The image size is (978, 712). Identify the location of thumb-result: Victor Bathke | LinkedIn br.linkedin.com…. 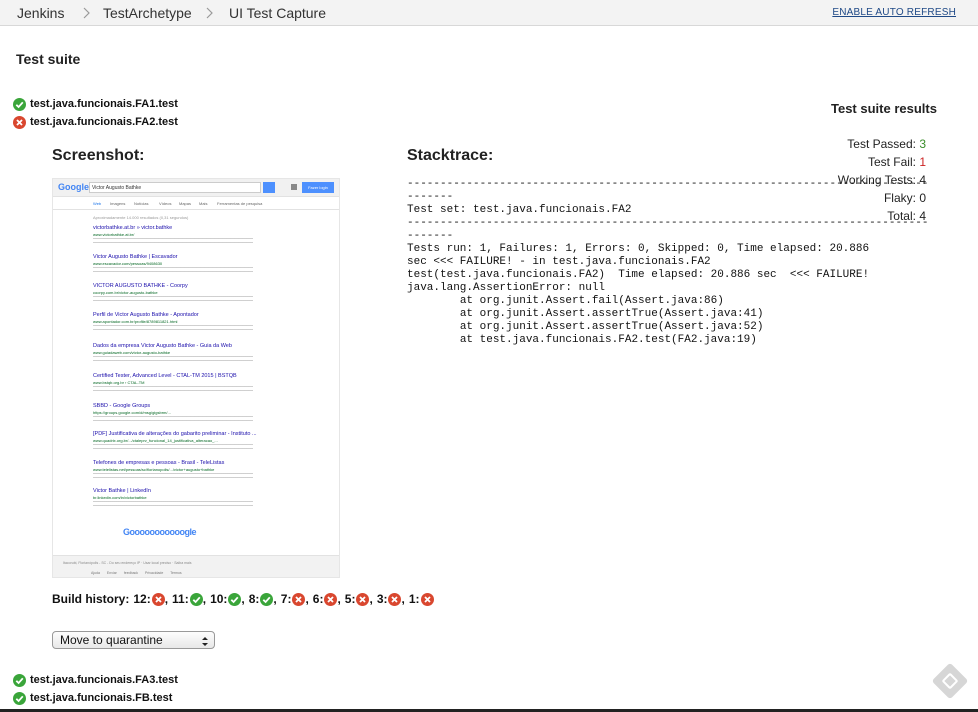
(178, 498).